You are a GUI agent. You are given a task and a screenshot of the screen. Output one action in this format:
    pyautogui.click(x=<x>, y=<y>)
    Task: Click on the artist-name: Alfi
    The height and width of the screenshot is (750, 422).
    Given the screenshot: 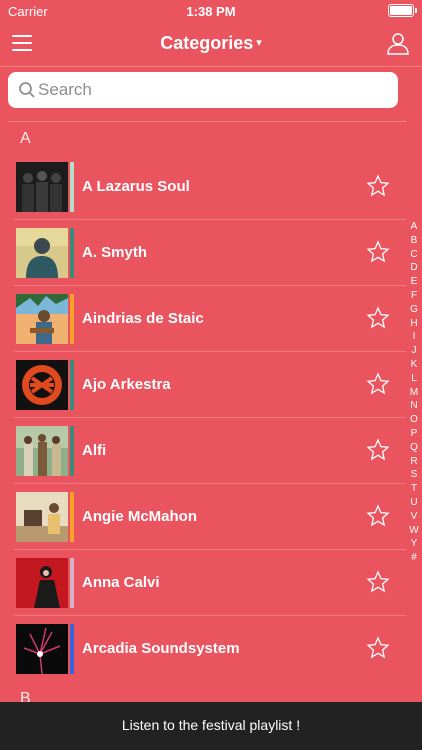 What is the action you would take?
    pyautogui.click(x=94, y=450)
    